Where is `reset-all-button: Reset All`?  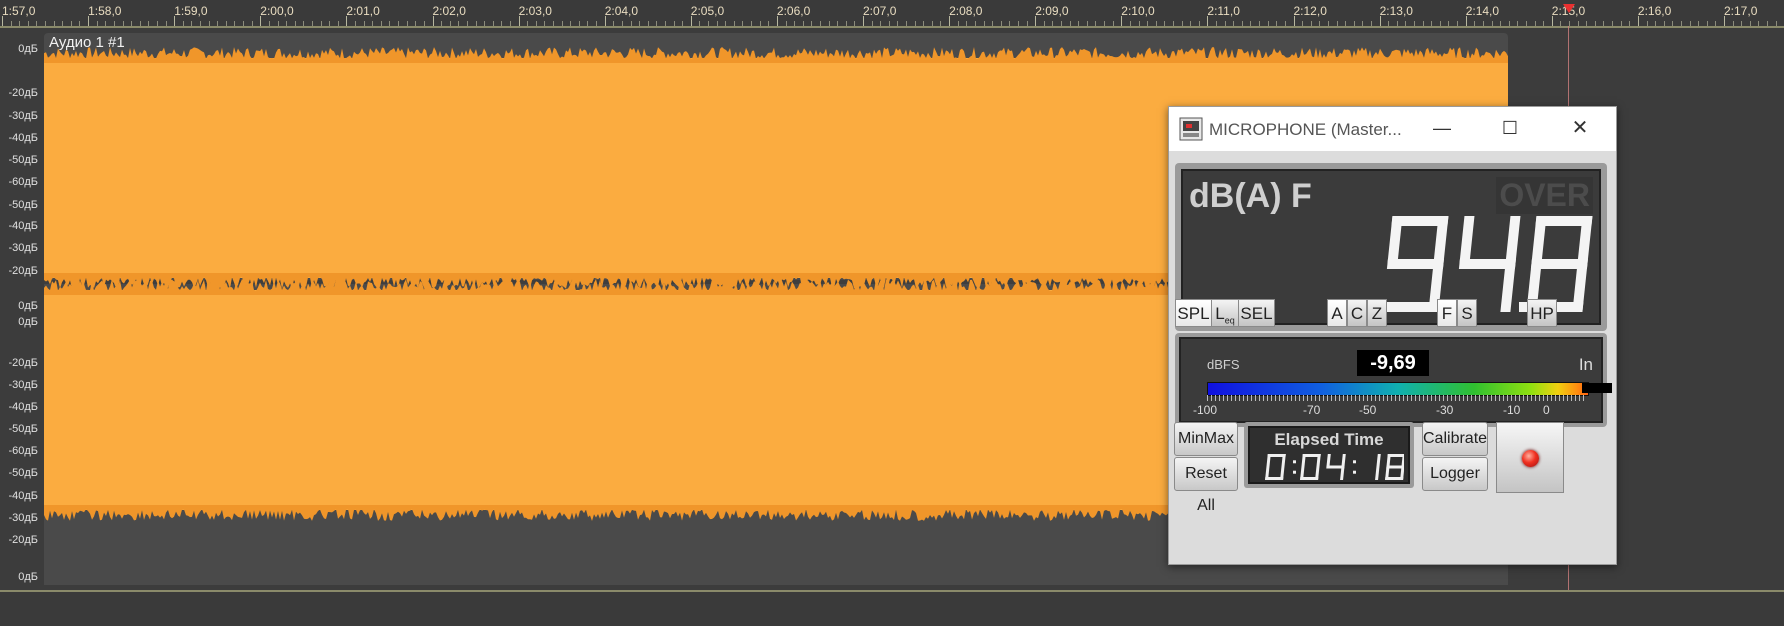
reset-all-button: Reset All is located at coordinates (1206, 485).